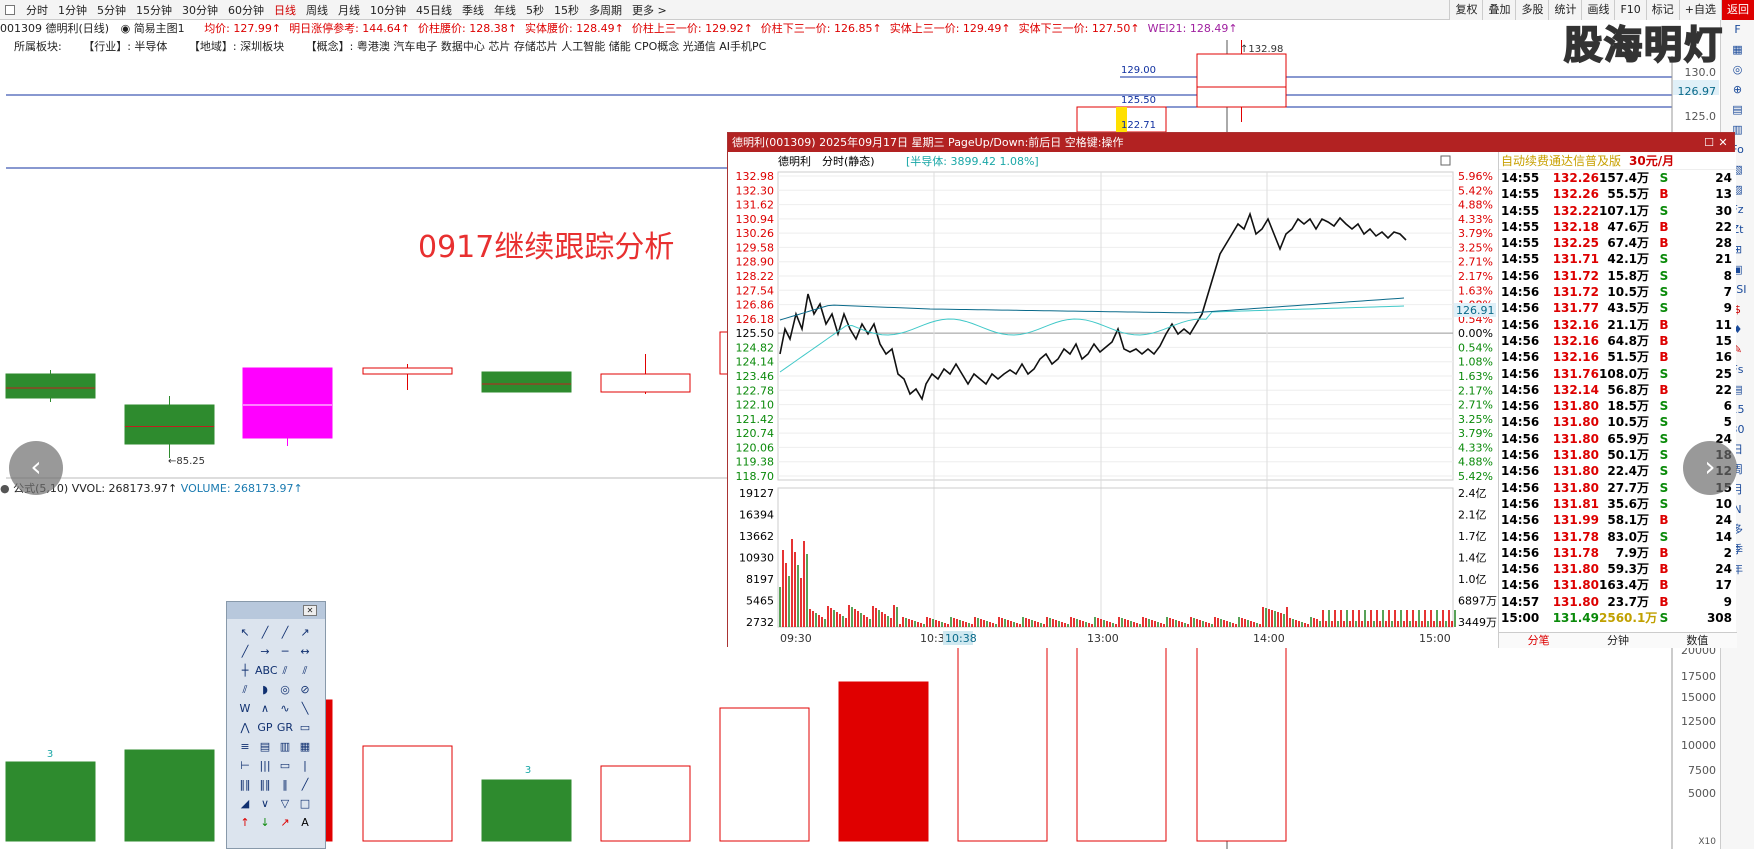 The height and width of the screenshot is (849, 1754). What do you see at coordinates (265, 727) in the screenshot?
I see `draw-tool-21: GP` at bounding box center [265, 727].